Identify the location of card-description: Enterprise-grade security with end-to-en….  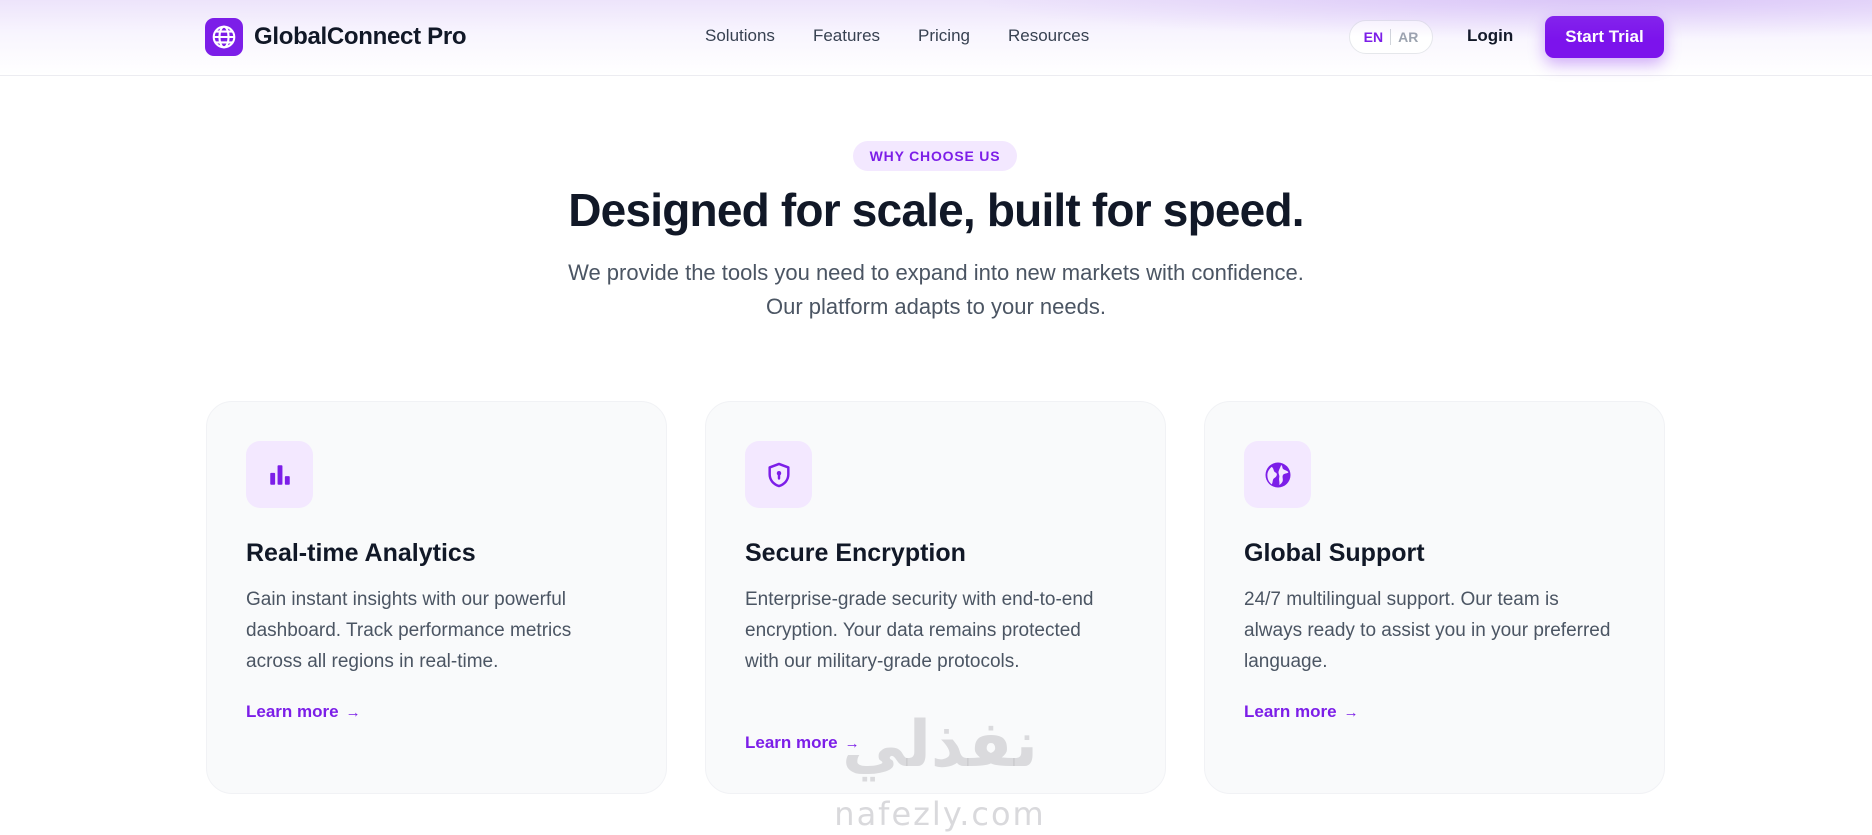
(919, 630).